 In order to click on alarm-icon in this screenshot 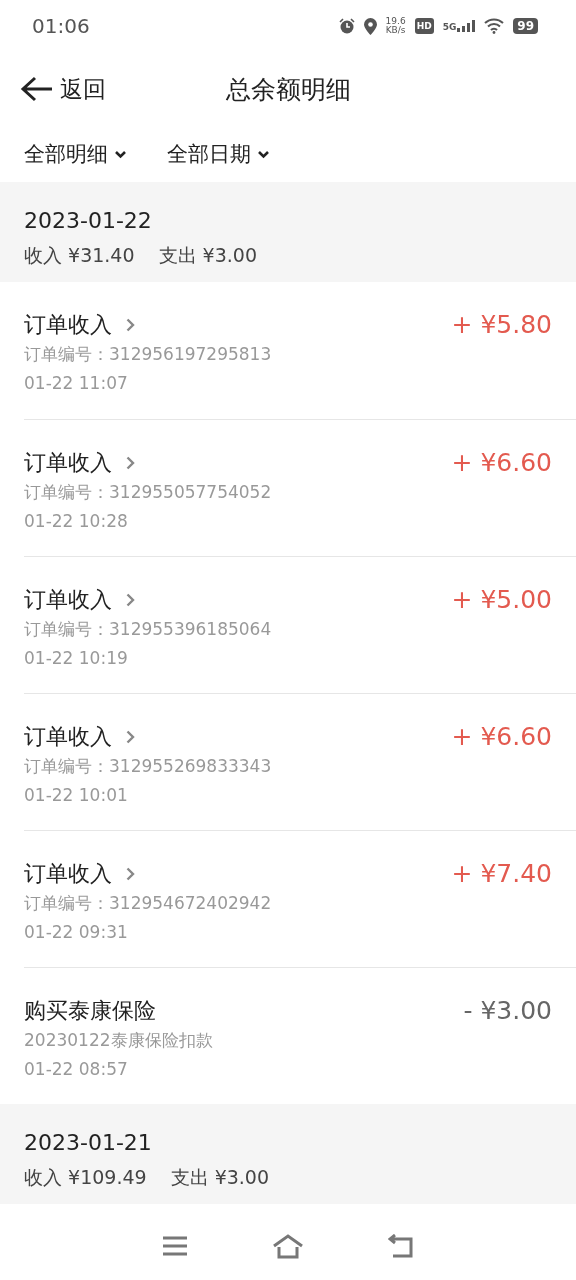, I will do `click(346, 26)`.